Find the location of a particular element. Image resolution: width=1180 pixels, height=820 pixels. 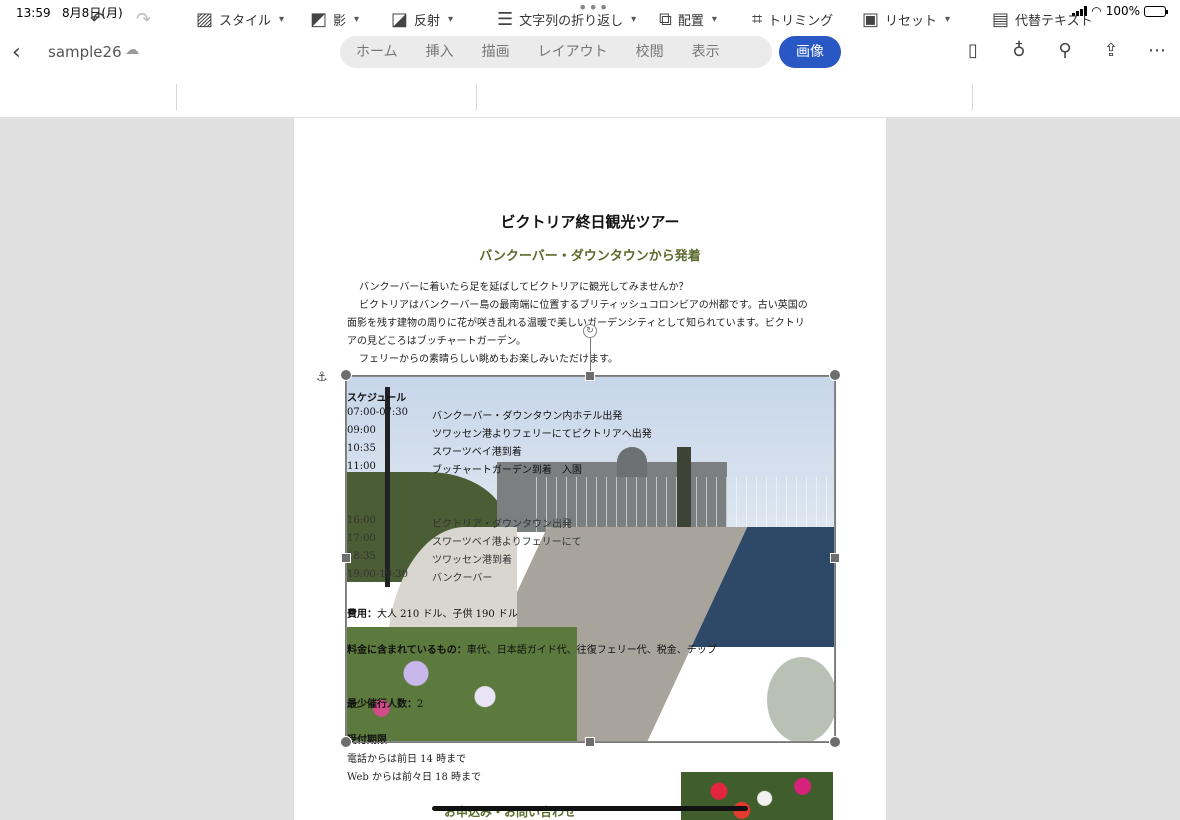

mobile-view-icon: ▯ is located at coordinates (973, 50).